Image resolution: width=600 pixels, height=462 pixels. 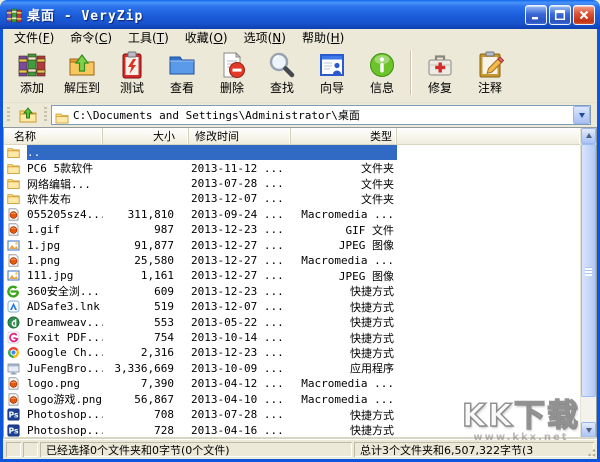 I want to click on scroll-down-button, so click(x=588, y=430).